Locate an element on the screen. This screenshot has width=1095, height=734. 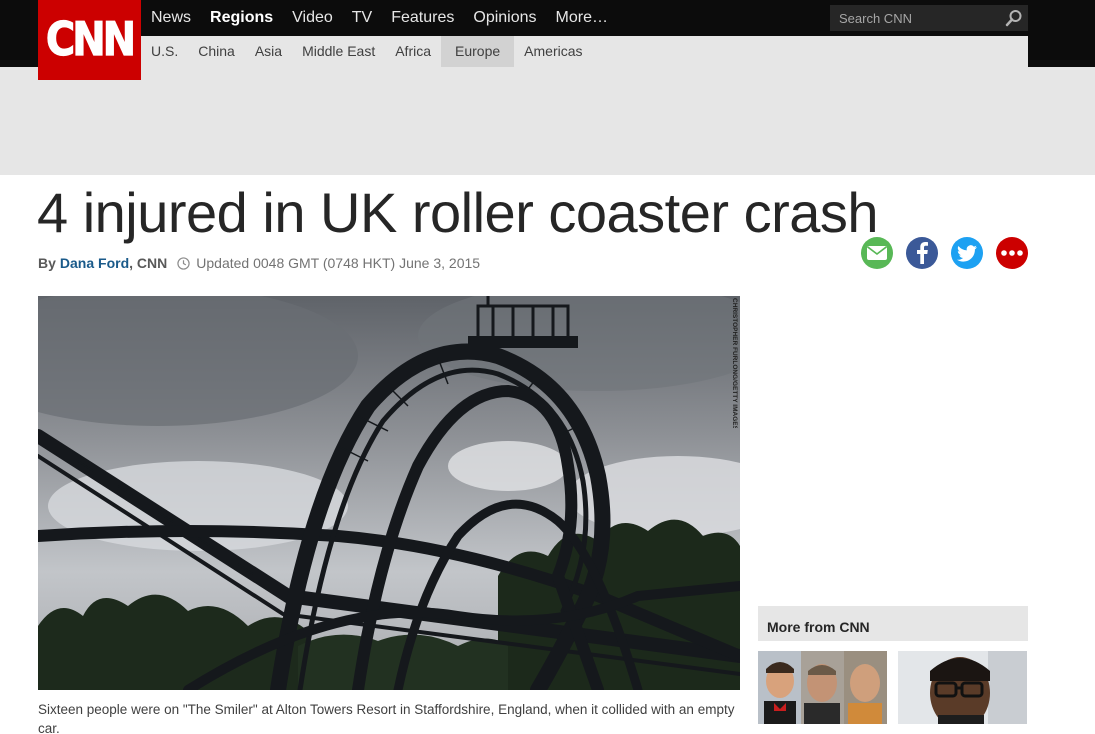
email-share-button is located at coordinates (877, 253).